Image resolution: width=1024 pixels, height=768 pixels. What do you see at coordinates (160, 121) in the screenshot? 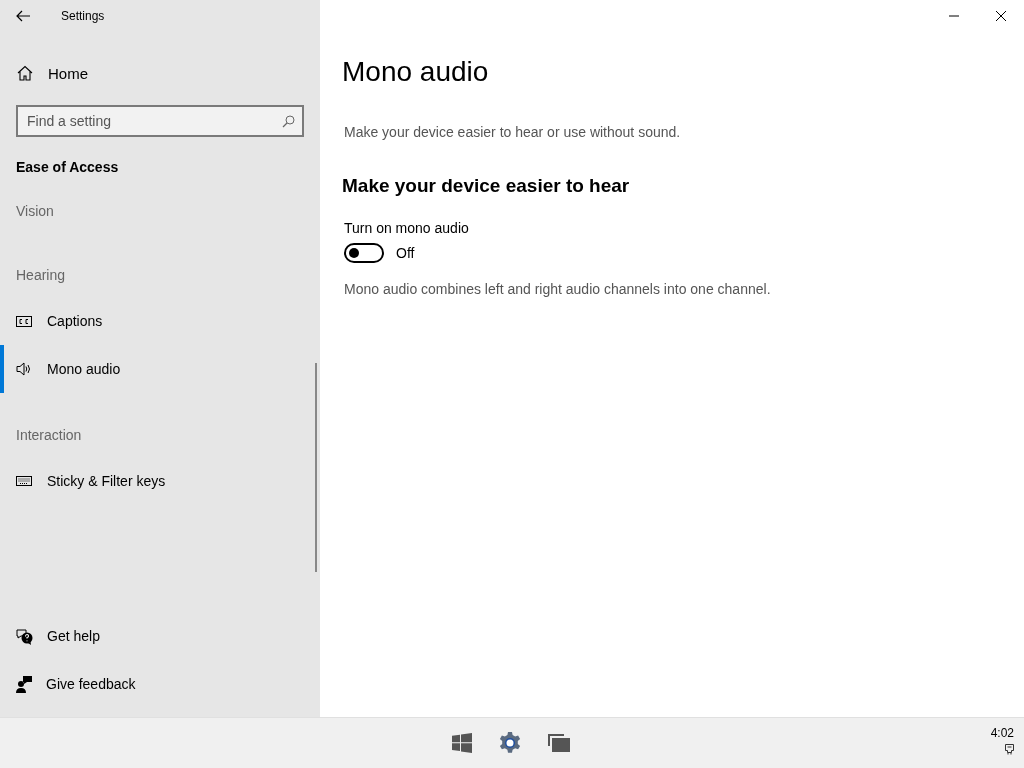
I see `search-field: Find a setting` at bounding box center [160, 121].